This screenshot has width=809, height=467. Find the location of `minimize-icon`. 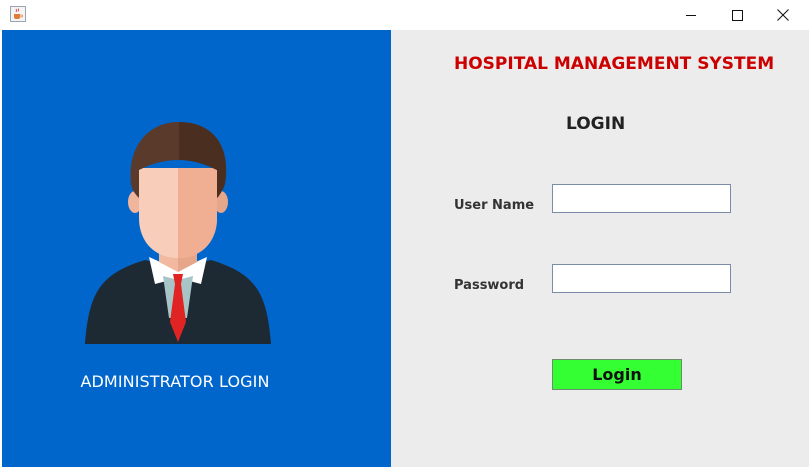

minimize-icon is located at coordinates (690, 15).